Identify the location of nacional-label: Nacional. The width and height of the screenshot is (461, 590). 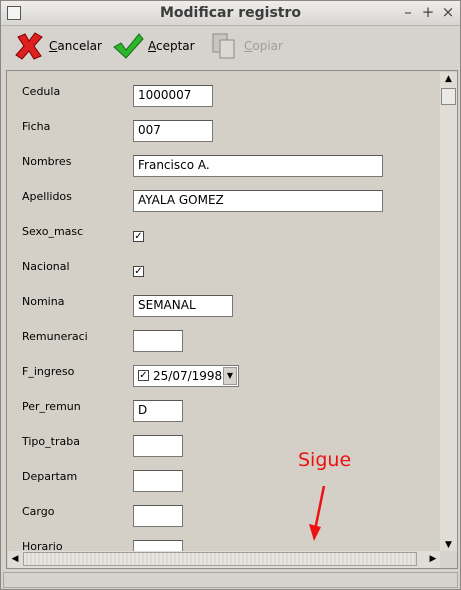
(46, 266).